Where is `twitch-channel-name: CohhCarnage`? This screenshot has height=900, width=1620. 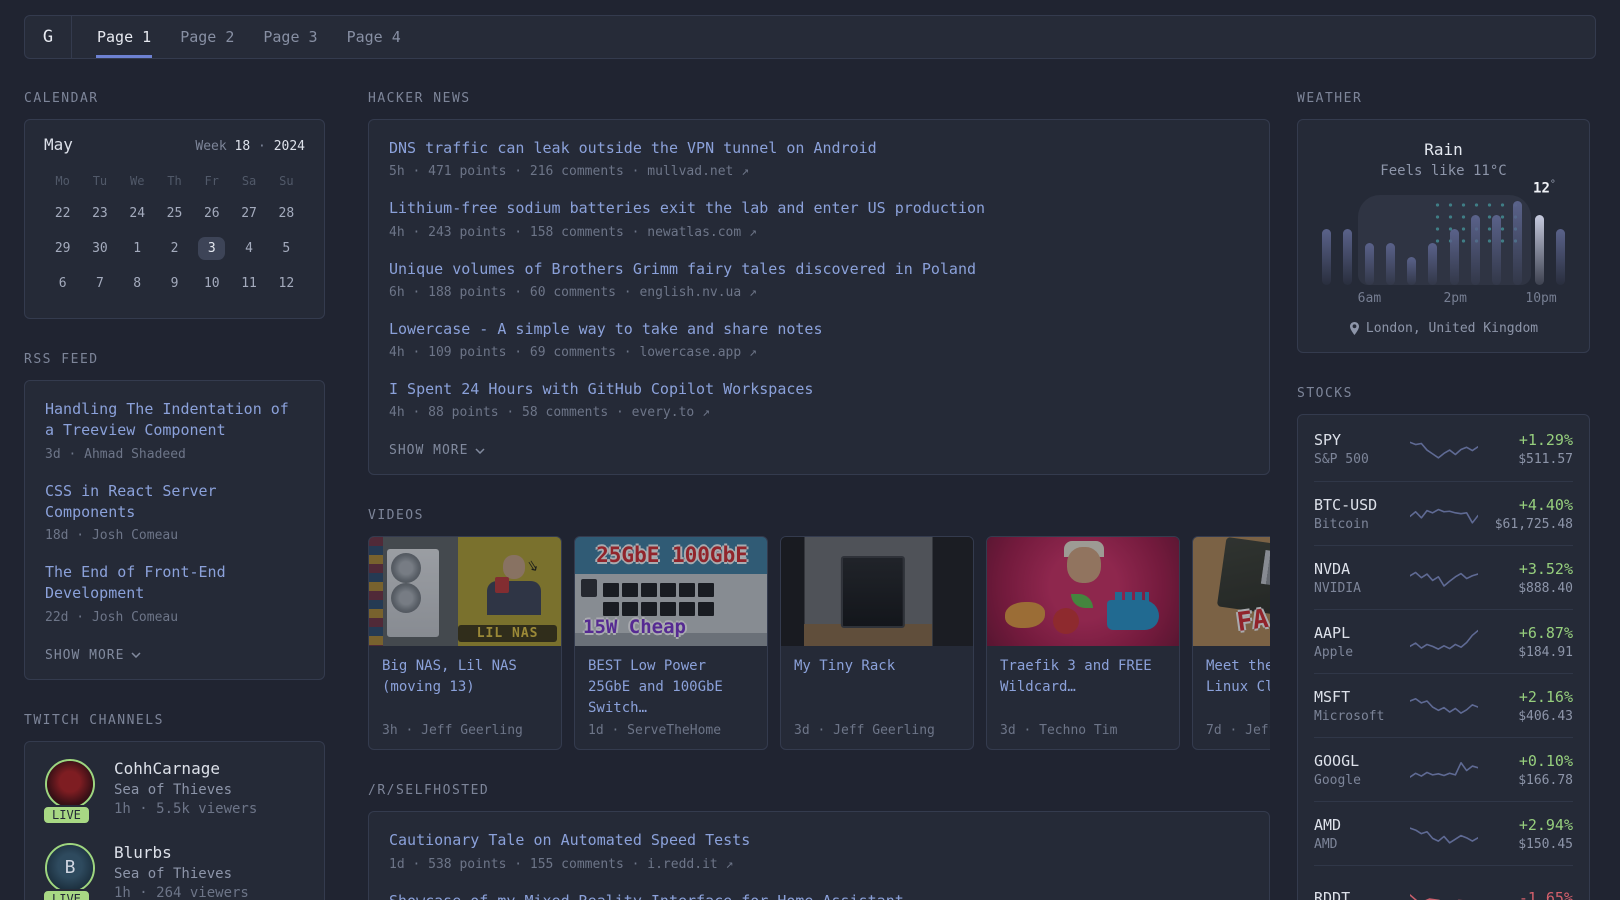
twitch-channel-name: CohhCarnage is located at coordinates (185, 768).